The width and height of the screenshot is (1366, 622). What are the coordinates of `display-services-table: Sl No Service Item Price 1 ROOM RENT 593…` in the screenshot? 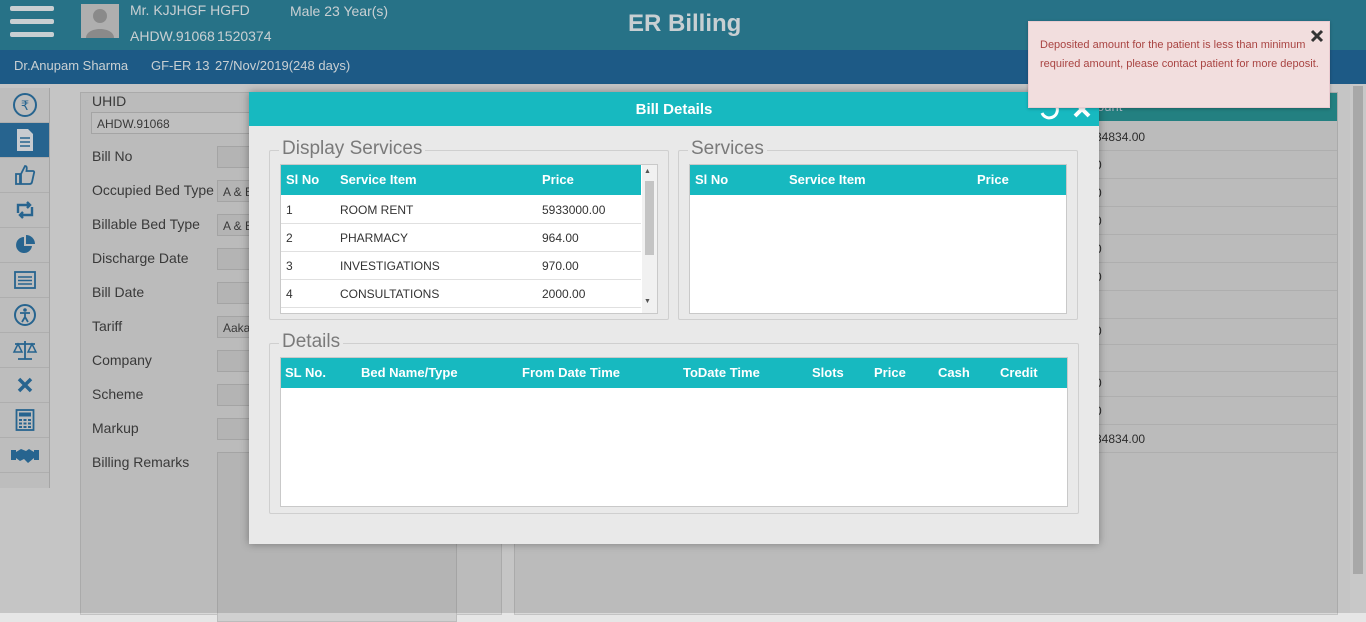 It's located at (469, 239).